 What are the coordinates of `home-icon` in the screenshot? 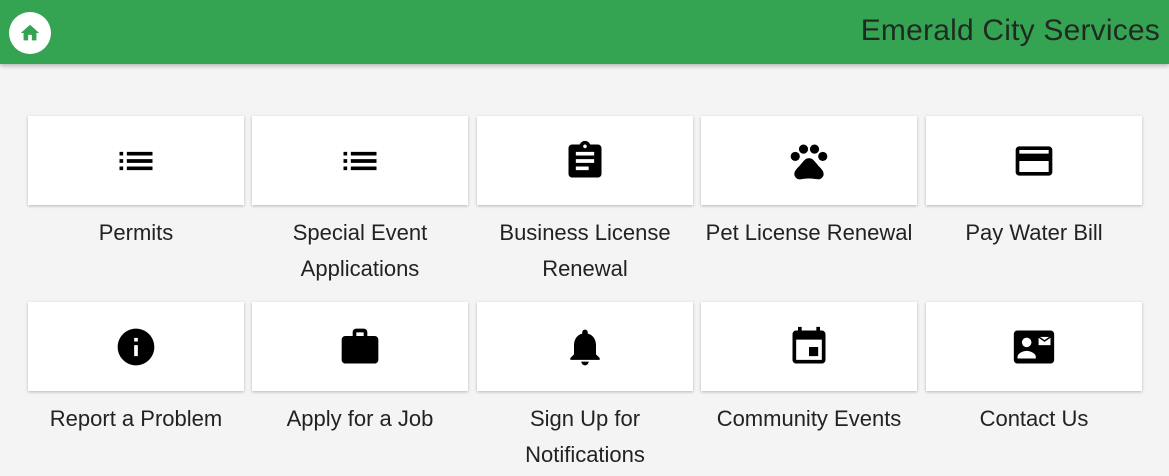 It's located at (30, 32).